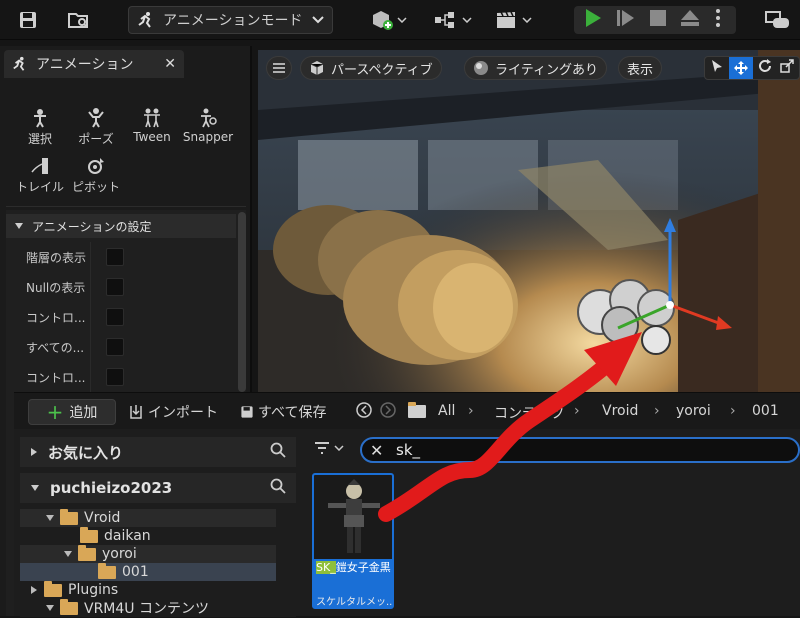 This screenshot has width=800, height=618. Describe the element at coordinates (79, 20) in the screenshot. I see `content-browser-icon` at that location.